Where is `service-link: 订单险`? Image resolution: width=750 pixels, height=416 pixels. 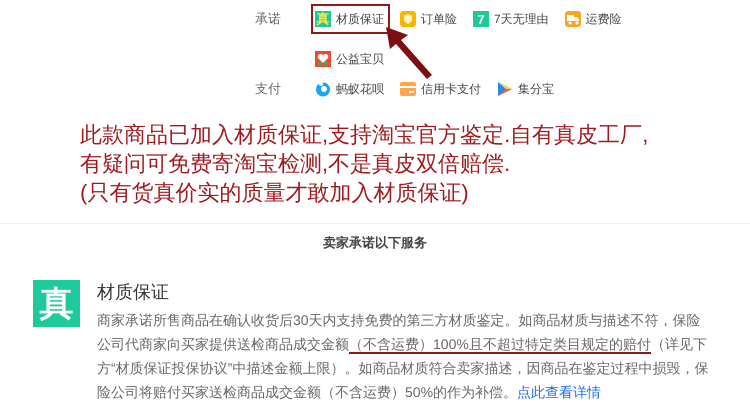
service-link: 订单险 is located at coordinates (429, 19).